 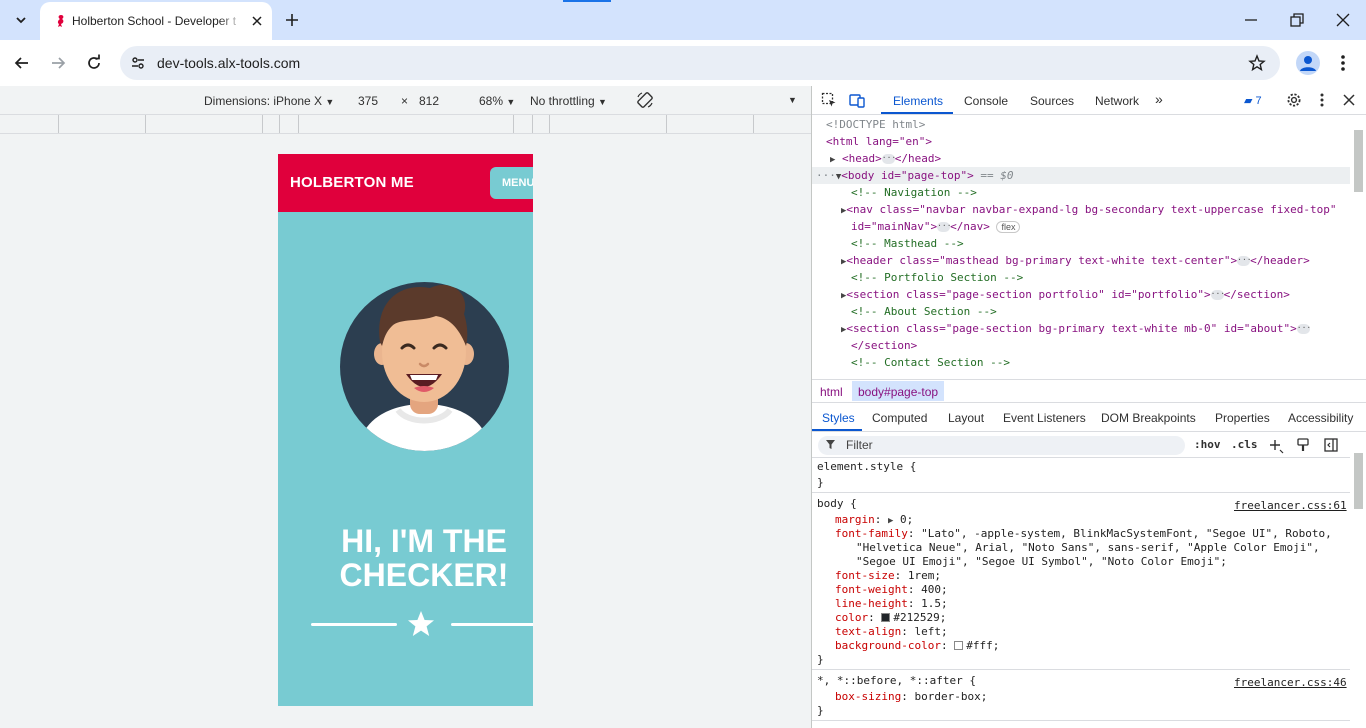 I want to click on tab-search-button, so click(x=21, y=20).